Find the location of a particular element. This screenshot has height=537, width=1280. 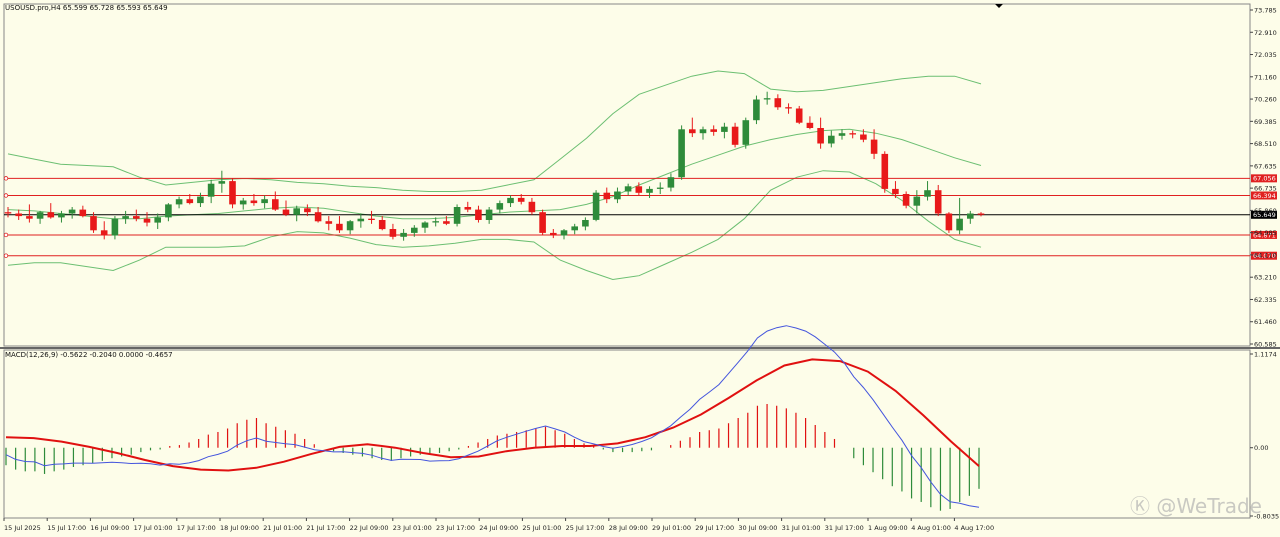

price-line-handle is located at coordinates (6, 178).